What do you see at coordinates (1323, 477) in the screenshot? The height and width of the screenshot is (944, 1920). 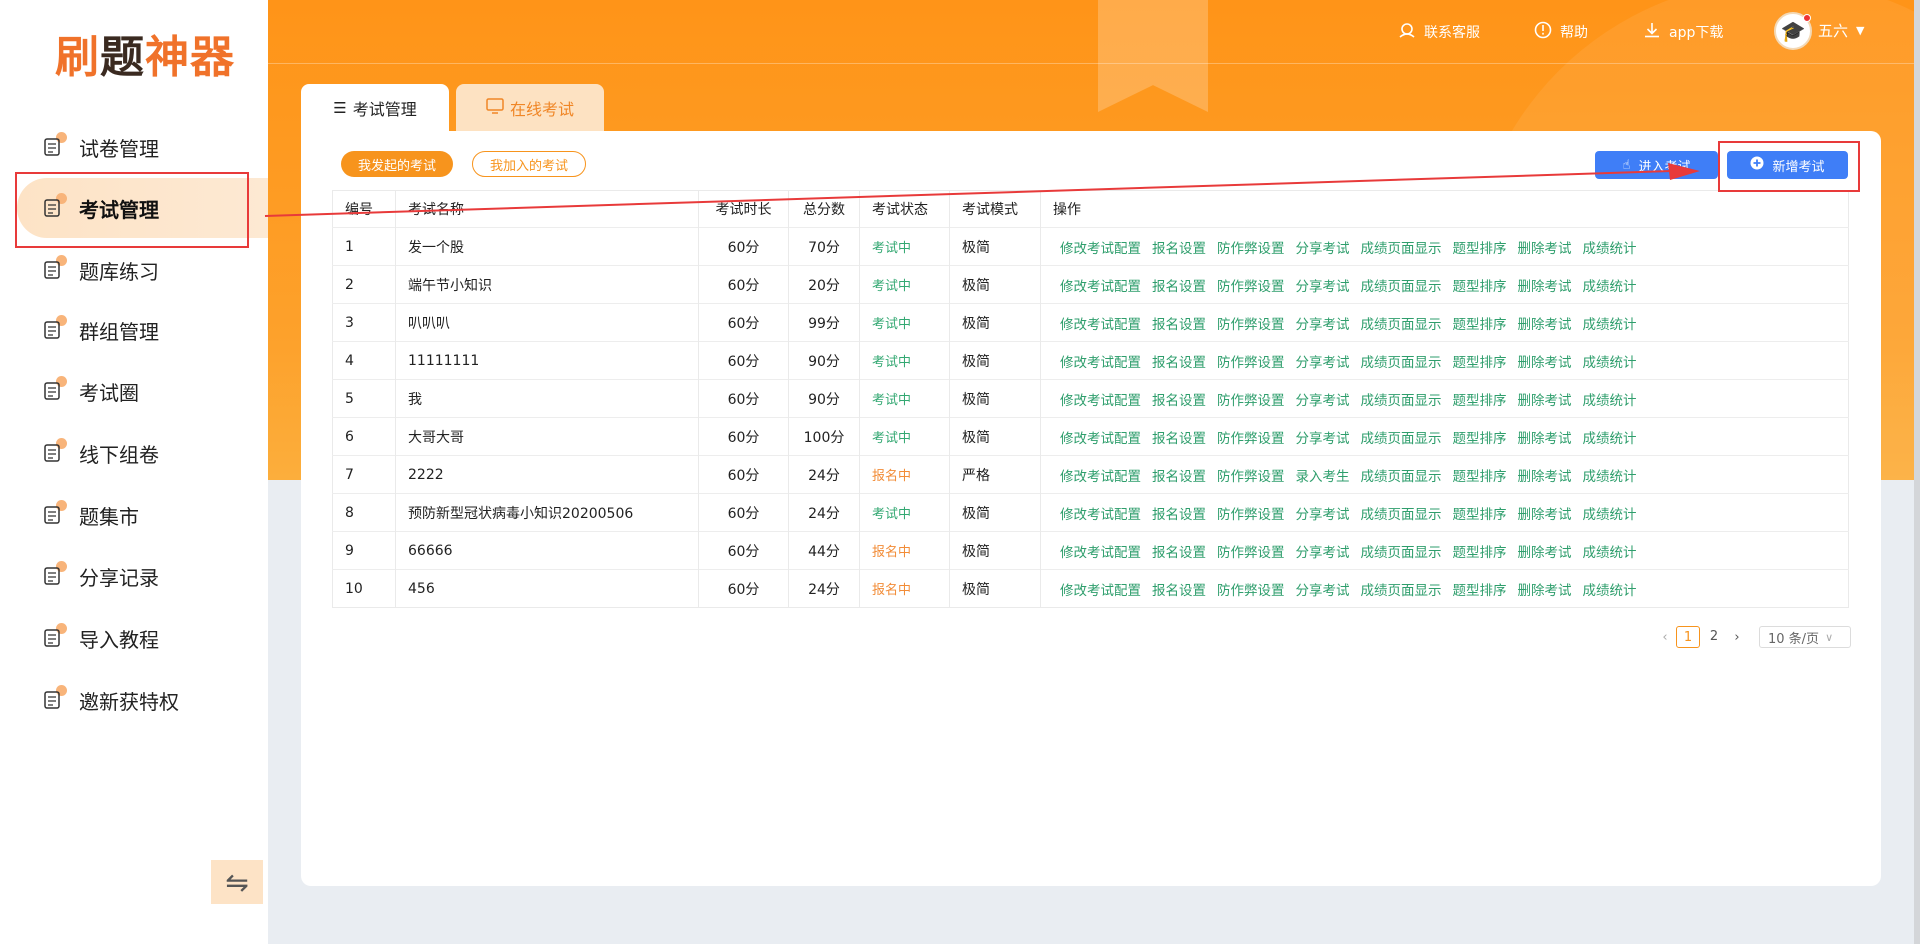 I see `row-action-link: 录入考生` at bounding box center [1323, 477].